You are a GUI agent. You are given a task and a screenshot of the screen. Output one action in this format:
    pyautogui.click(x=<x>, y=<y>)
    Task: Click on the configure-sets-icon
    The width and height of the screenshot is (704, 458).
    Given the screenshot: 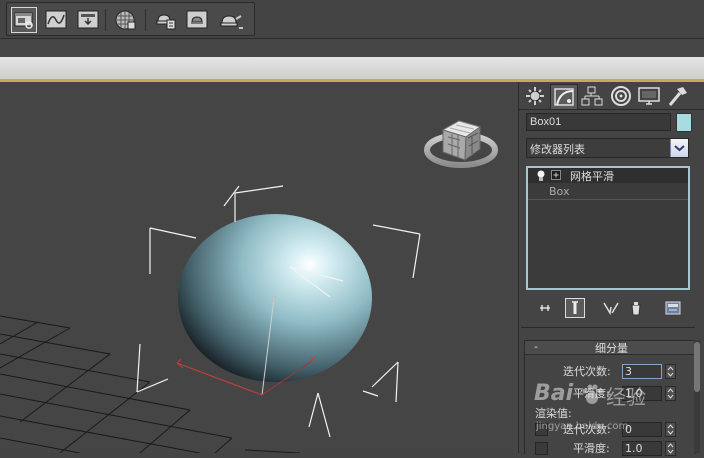 What is the action you would take?
    pyautogui.click(x=673, y=308)
    